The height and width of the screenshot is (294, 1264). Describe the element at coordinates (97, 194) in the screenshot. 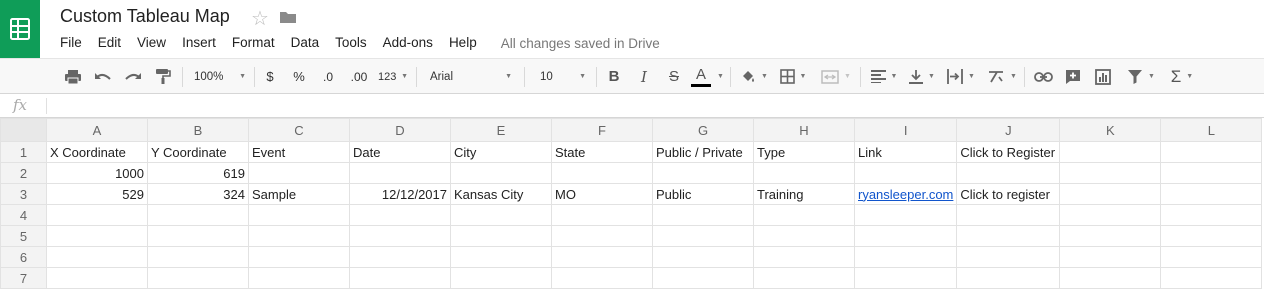

I see `cell-a3: 529` at that location.